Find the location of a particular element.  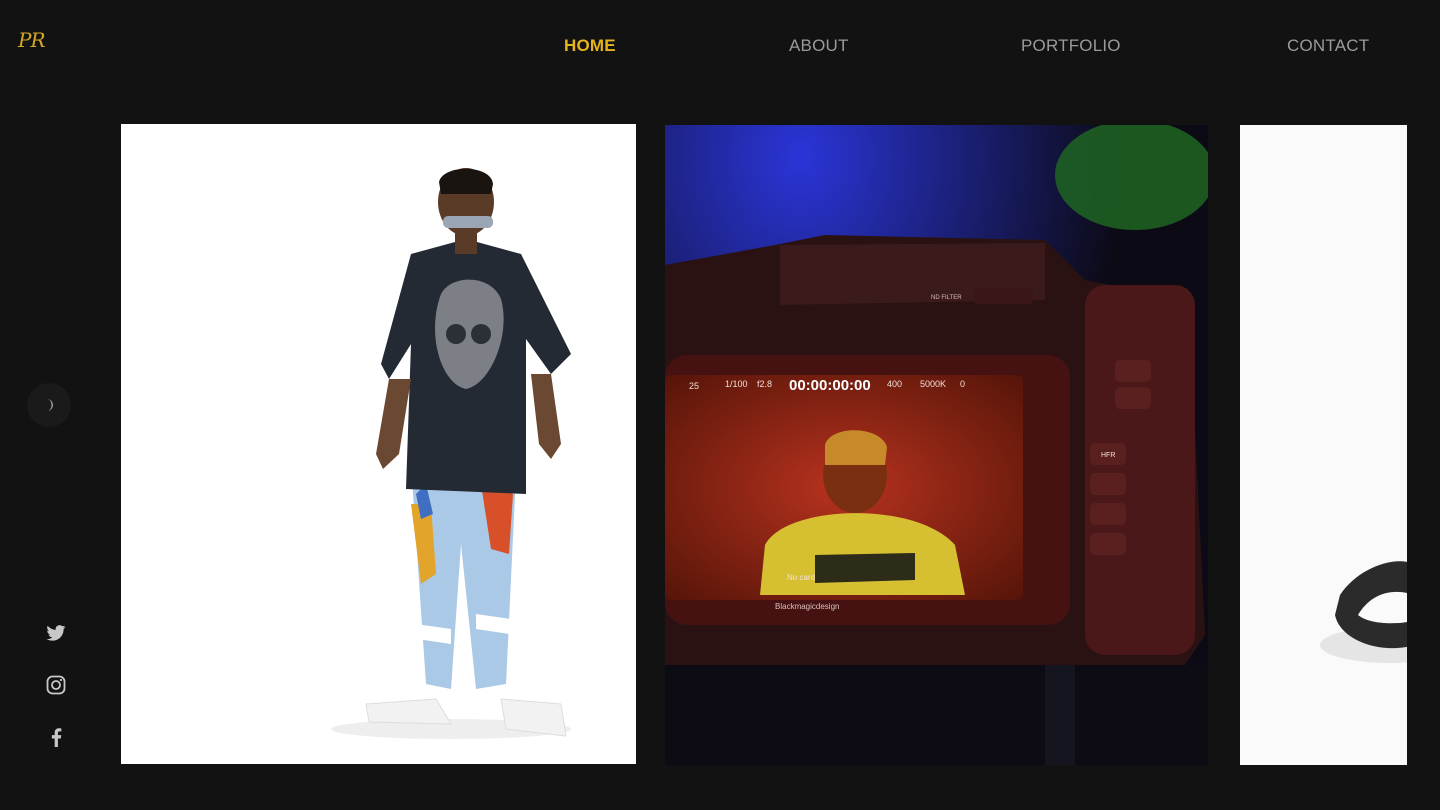

main-nav: HOME ABOUT PORTFOLIO CONTACT is located at coordinates (720, 48).